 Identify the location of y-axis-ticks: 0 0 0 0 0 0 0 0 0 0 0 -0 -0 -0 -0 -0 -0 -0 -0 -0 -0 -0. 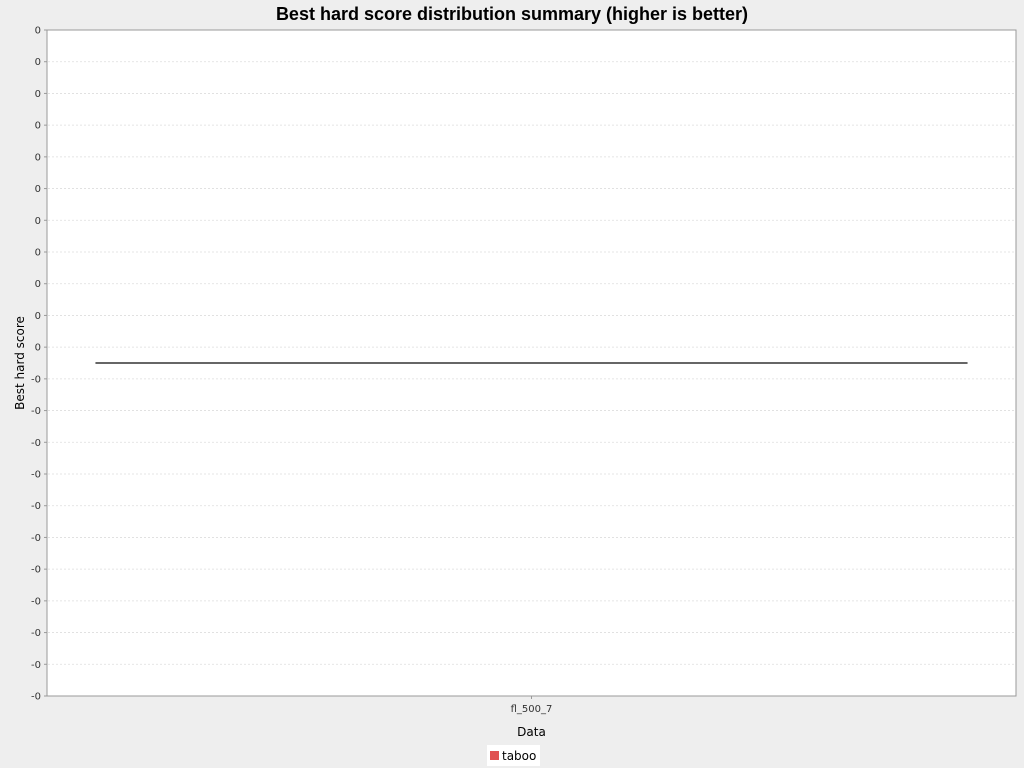
(39, 364).